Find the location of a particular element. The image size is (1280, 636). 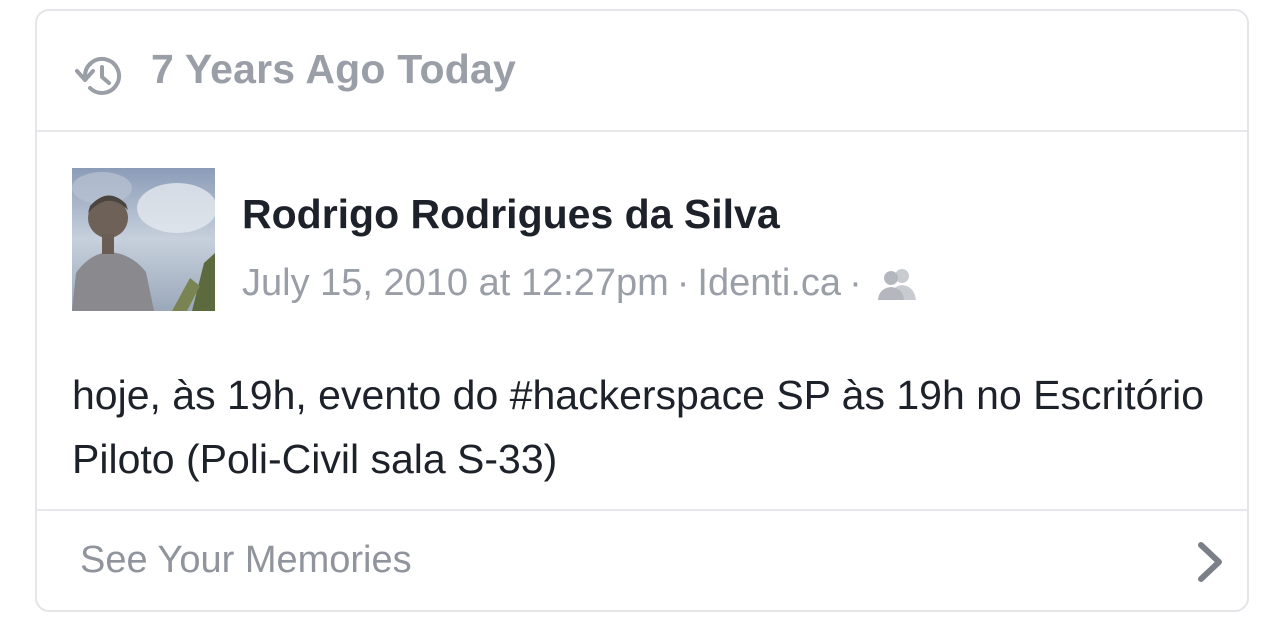

history-clock-icon is located at coordinates (98, 75).